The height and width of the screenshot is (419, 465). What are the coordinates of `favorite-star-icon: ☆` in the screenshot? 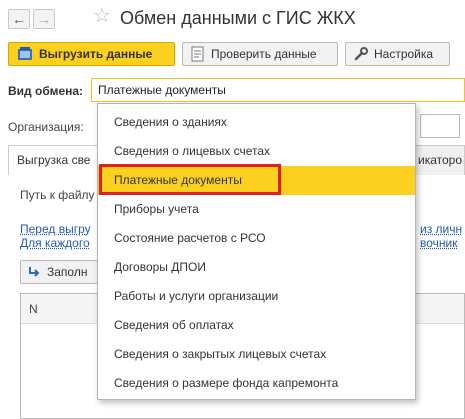 It's located at (102, 16).